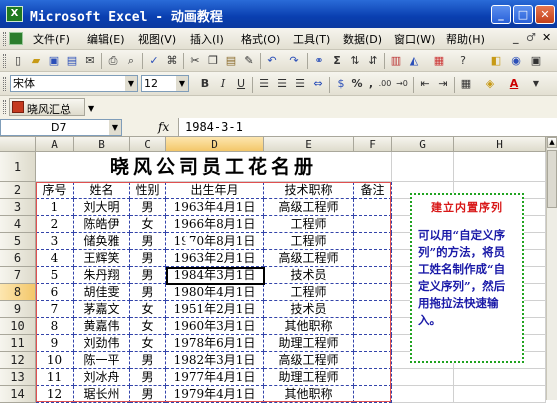 Image resolution: width=557 pixels, height=403 pixels. What do you see at coordinates (55, 394) in the screenshot?
I see `cell-seq: 12` at bounding box center [55, 394].